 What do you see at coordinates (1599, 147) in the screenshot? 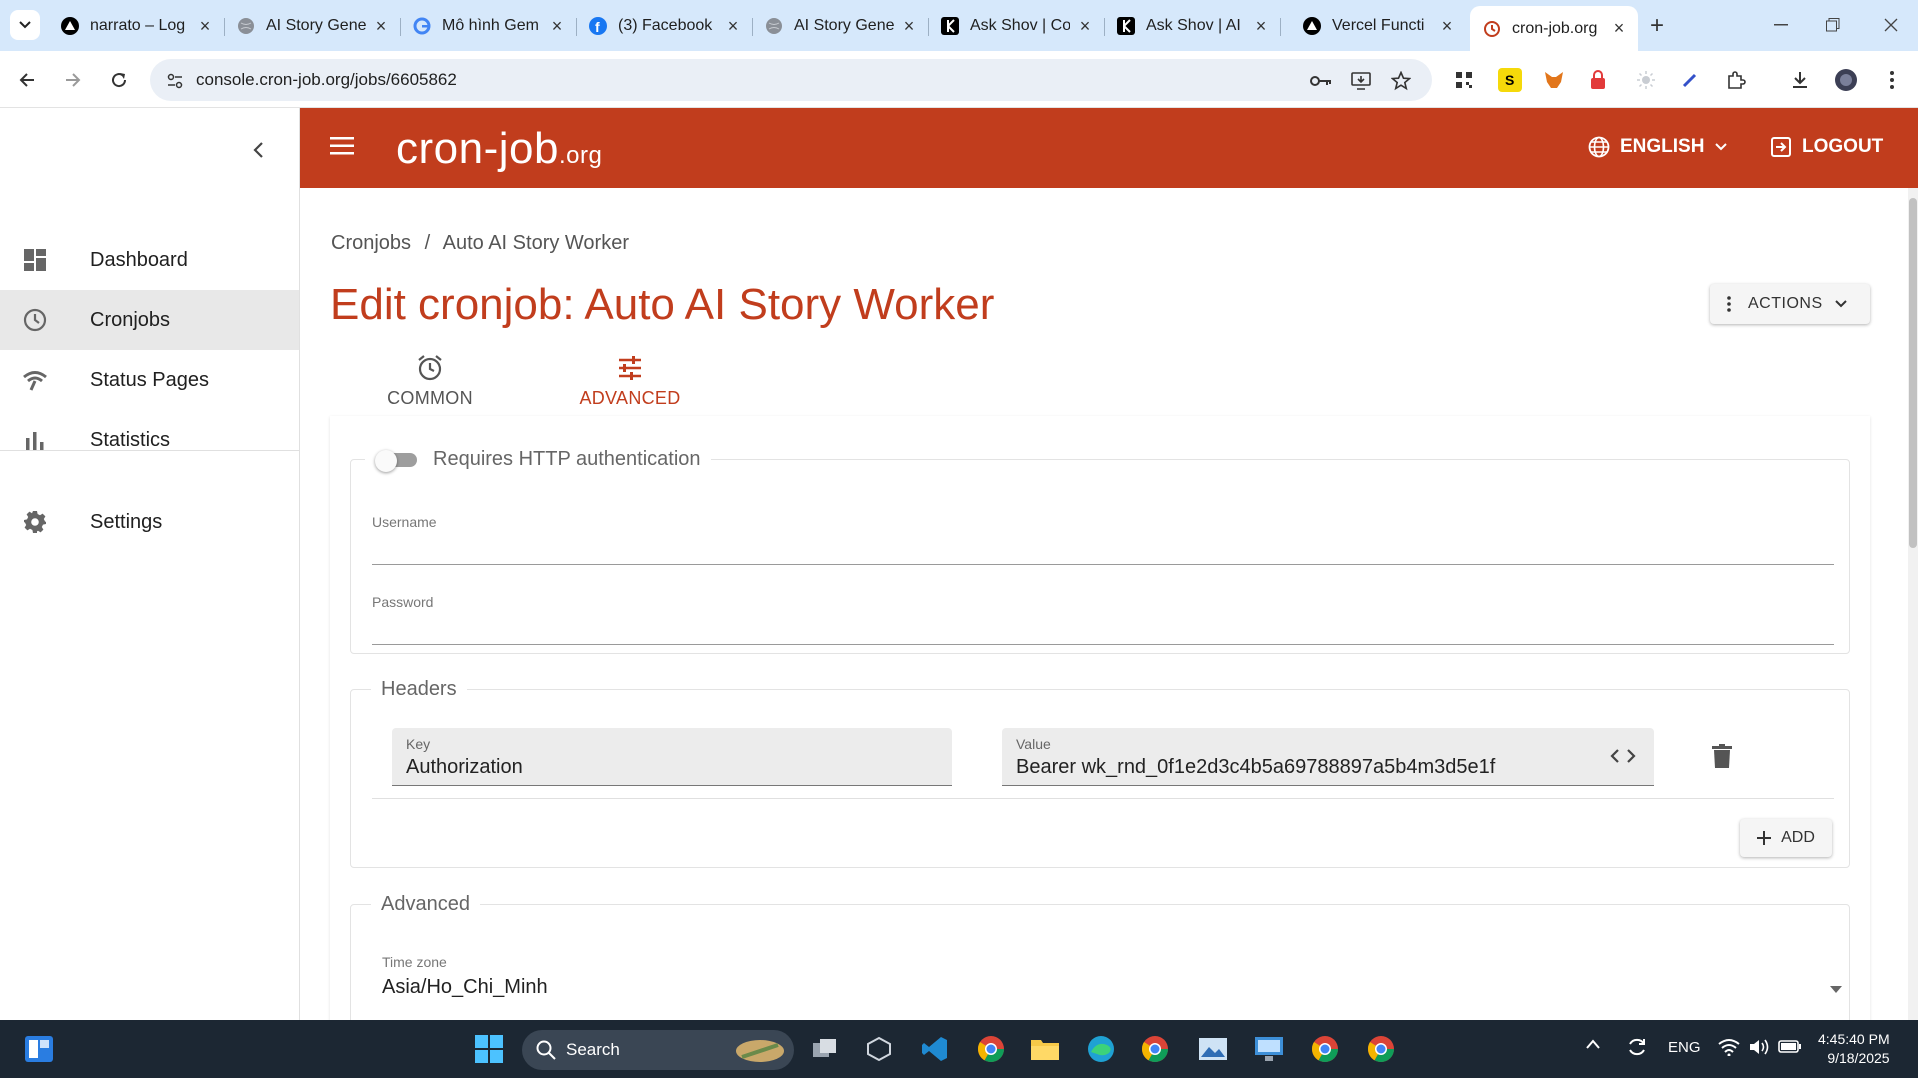
I see `globe-icon` at bounding box center [1599, 147].